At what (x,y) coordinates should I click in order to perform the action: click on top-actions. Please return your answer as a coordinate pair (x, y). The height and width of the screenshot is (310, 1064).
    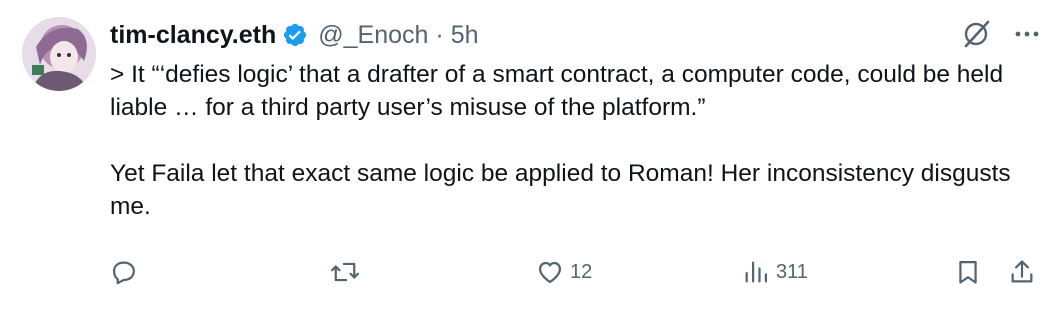
    Looking at the image, I should click on (1000, 34).